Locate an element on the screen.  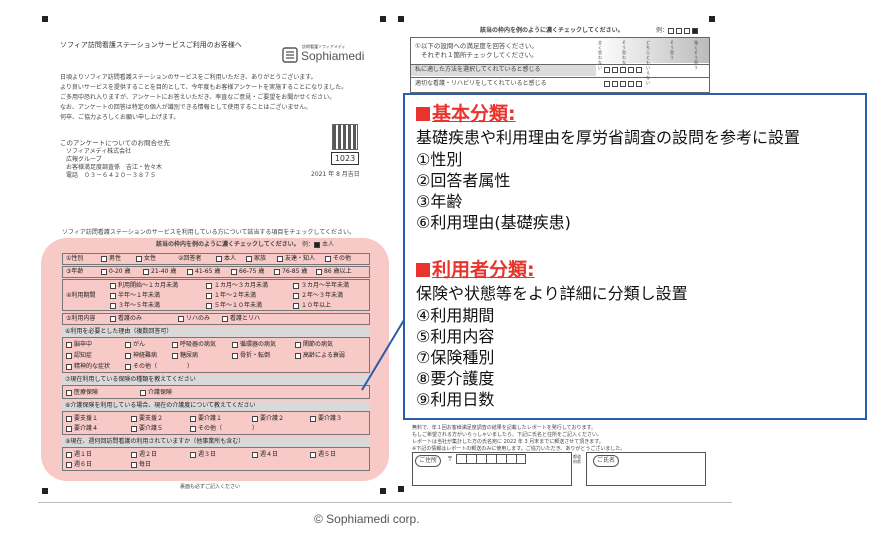
report-line: もしご希望される方がいらっしゃいましたら、下記に氏名と住所をご記入ください。 is located at coordinates (507, 435).